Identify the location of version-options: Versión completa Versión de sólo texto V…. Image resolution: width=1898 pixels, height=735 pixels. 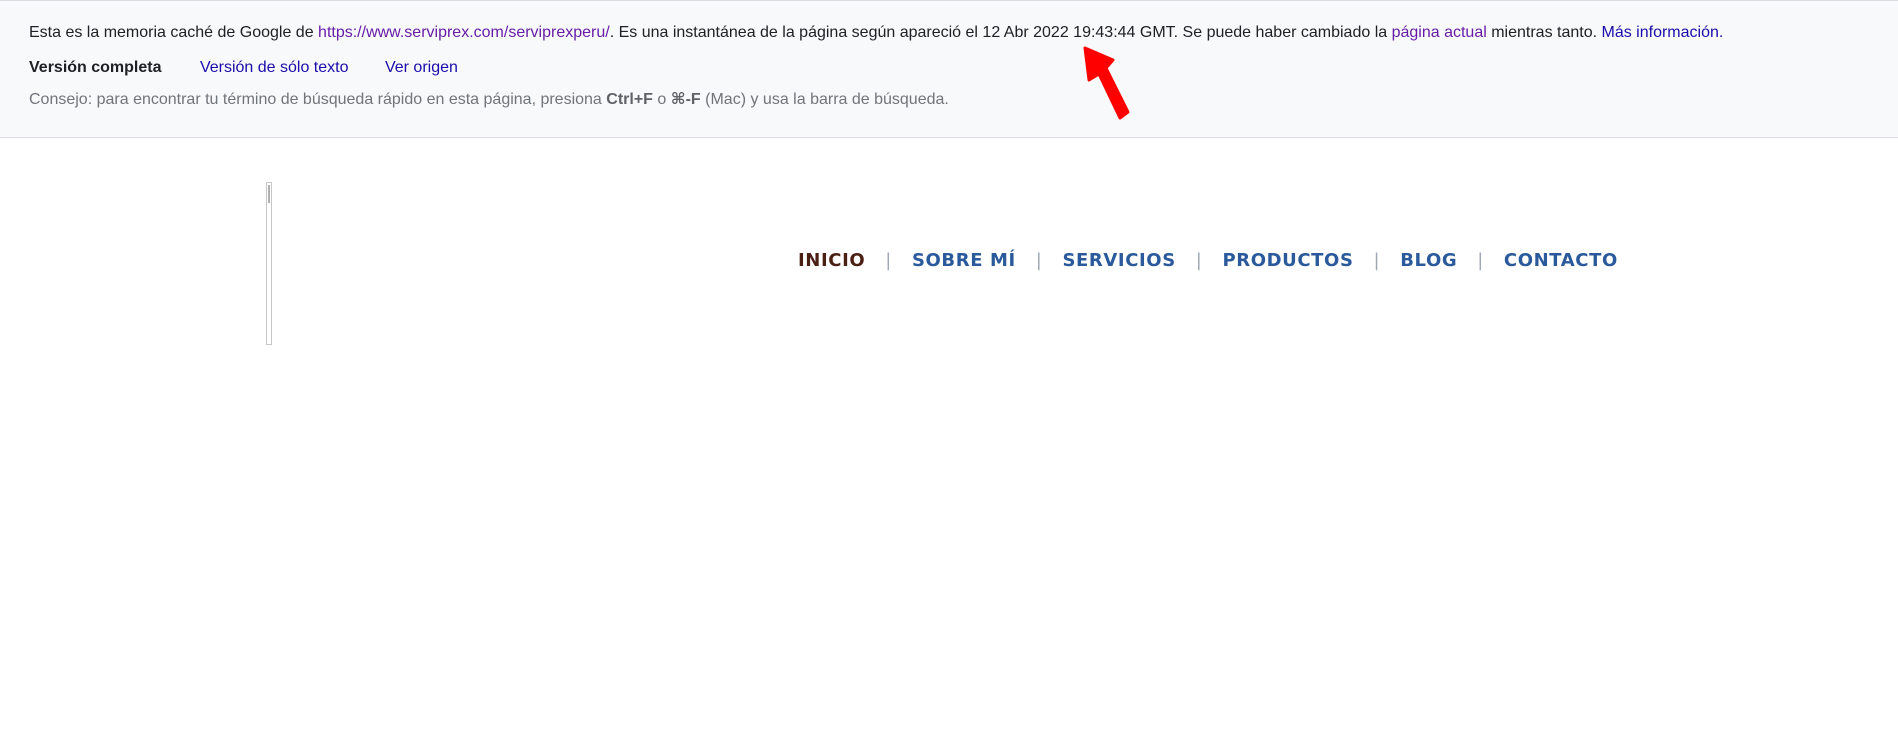
(259, 68).